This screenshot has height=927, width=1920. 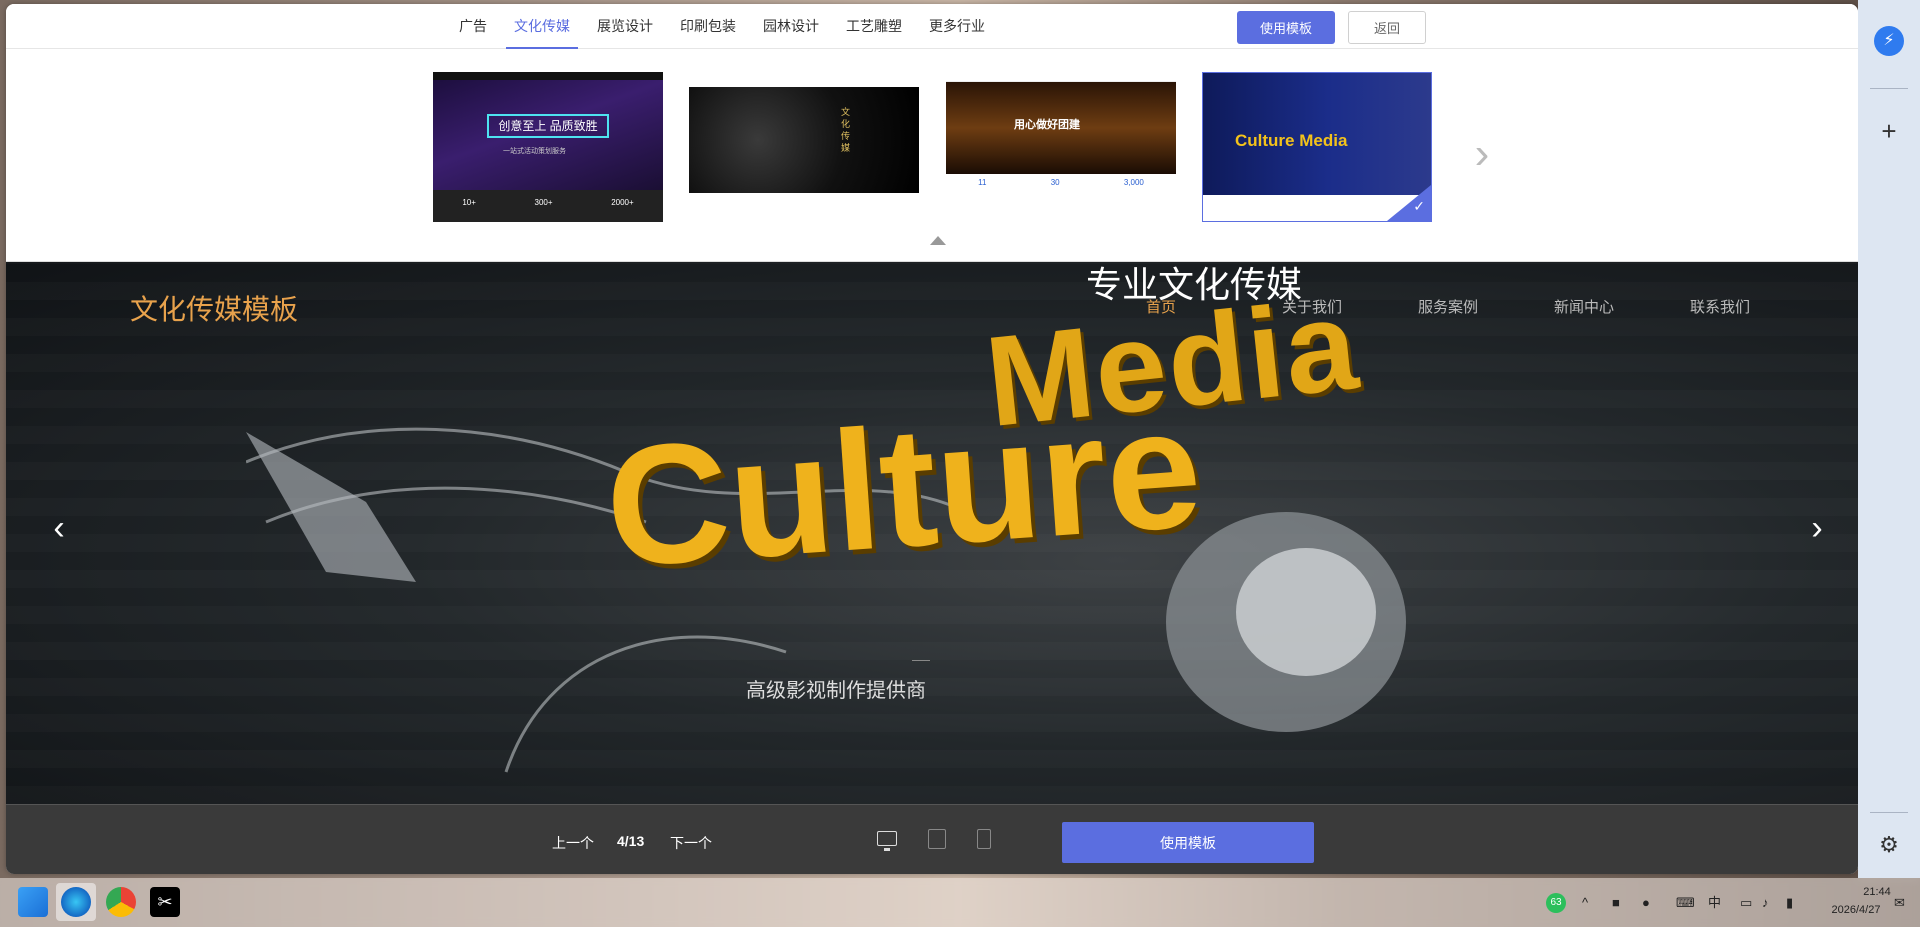 What do you see at coordinates (573, 843) in the screenshot?
I see `prev-template-button: 上一个` at bounding box center [573, 843].